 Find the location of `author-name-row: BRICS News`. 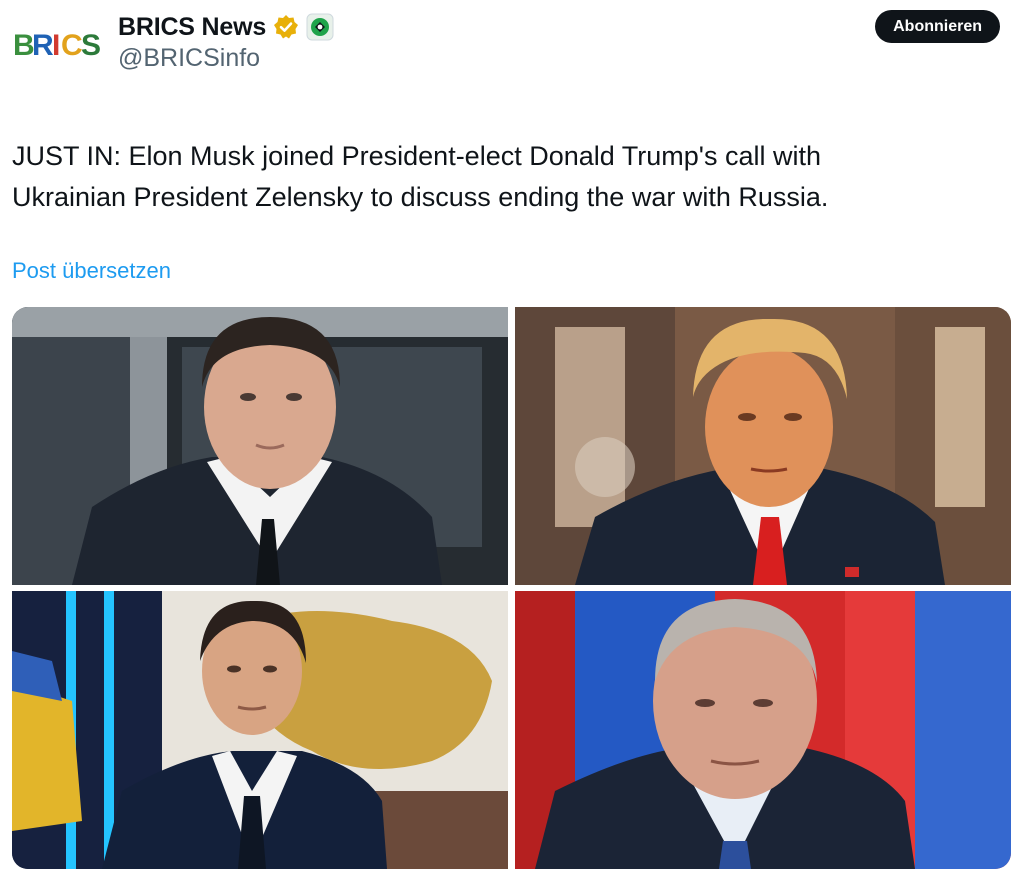

author-name-row: BRICS News is located at coordinates (226, 27).